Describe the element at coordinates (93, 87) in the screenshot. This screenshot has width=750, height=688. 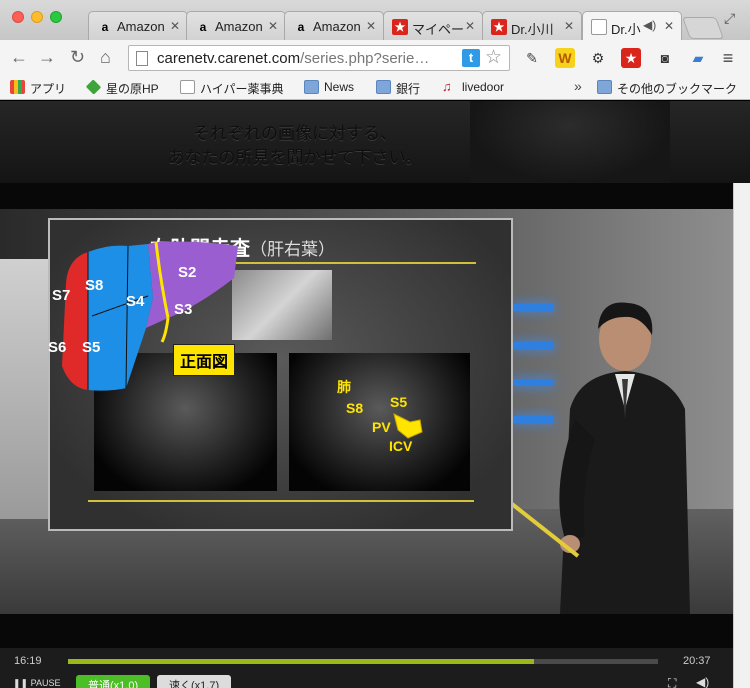
I see `green-diamond-icon` at that location.